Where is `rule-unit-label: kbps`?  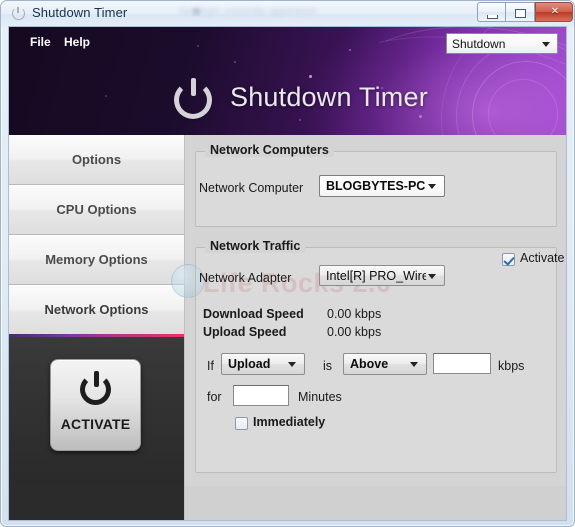 rule-unit-label: kbps is located at coordinates (511, 366).